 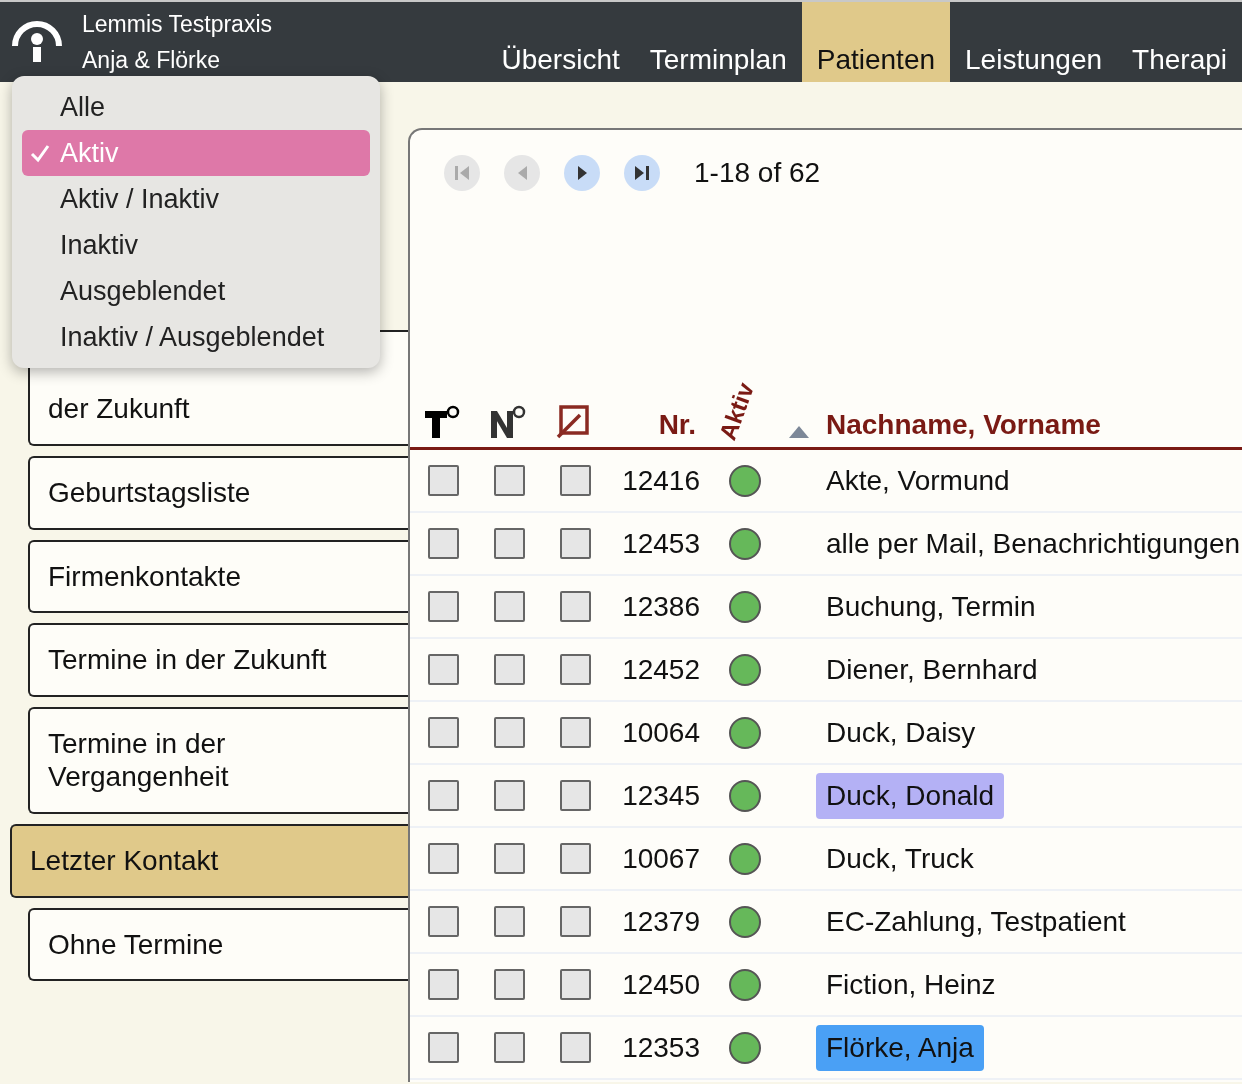 I want to click on highlighted-name: Duck, Donald, so click(x=910, y=795).